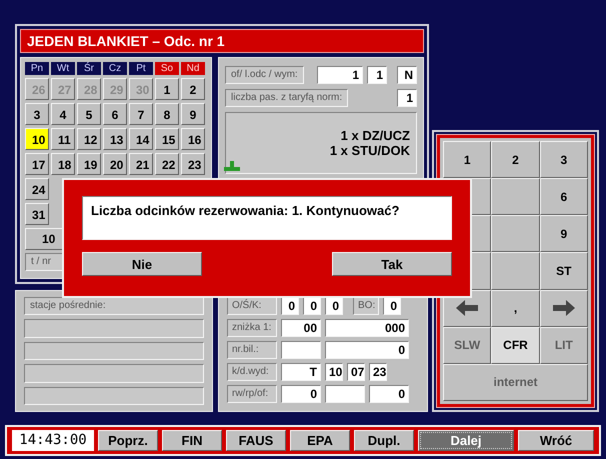  Describe the element at coordinates (286, 98) in the screenshot. I see `field-label: liczba pas. z taryfą norm:` at that location.